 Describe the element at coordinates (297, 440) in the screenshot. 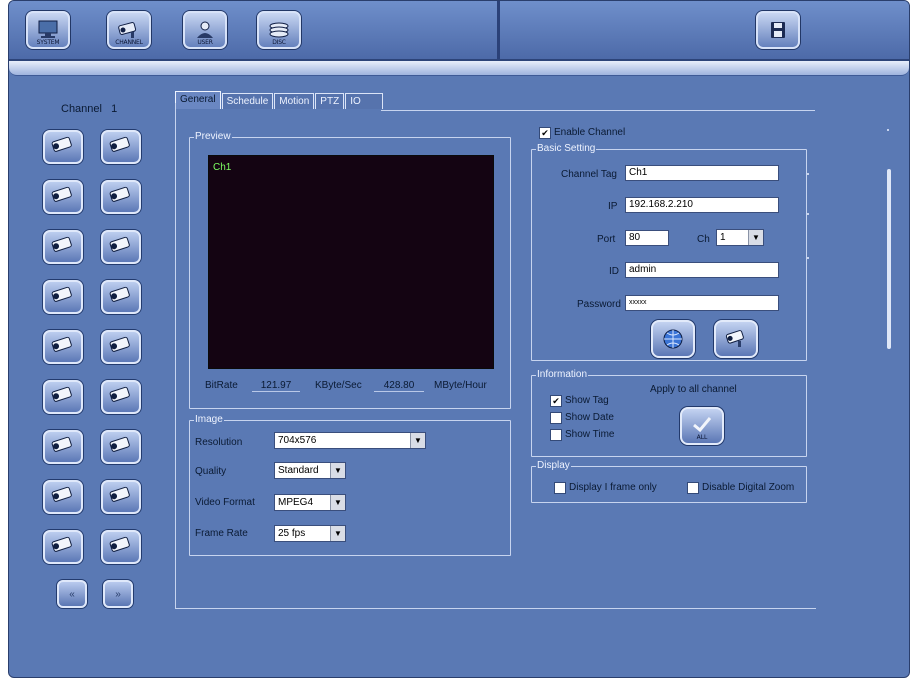

I see `resolution-value: 704x576` at that location.